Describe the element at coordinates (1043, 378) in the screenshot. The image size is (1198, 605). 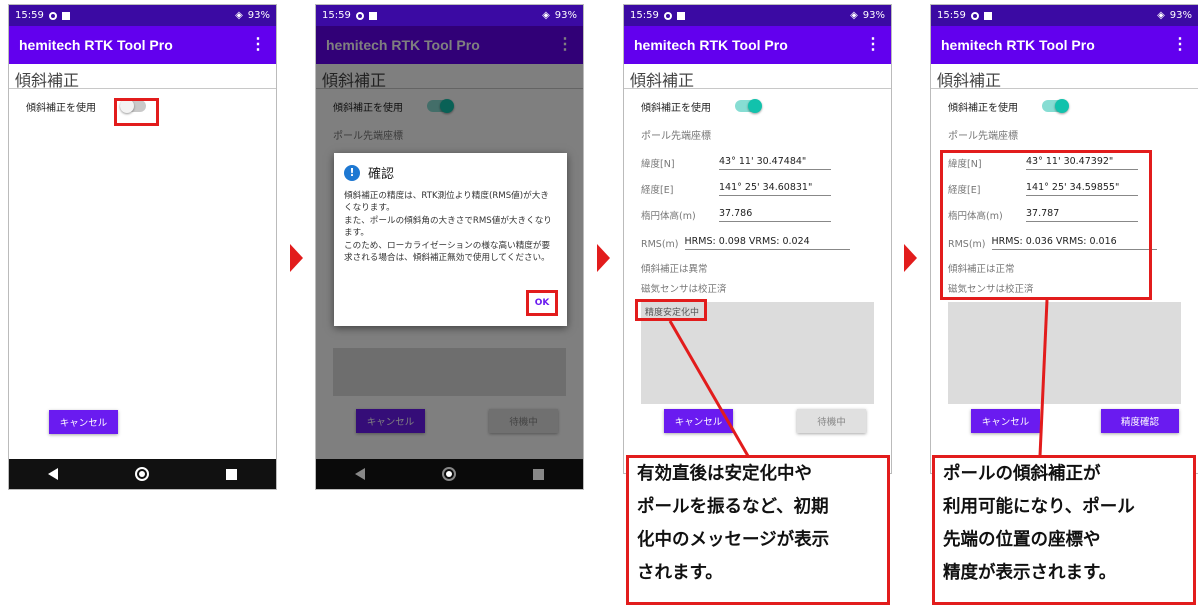
I see `leader-line-right` at that location.